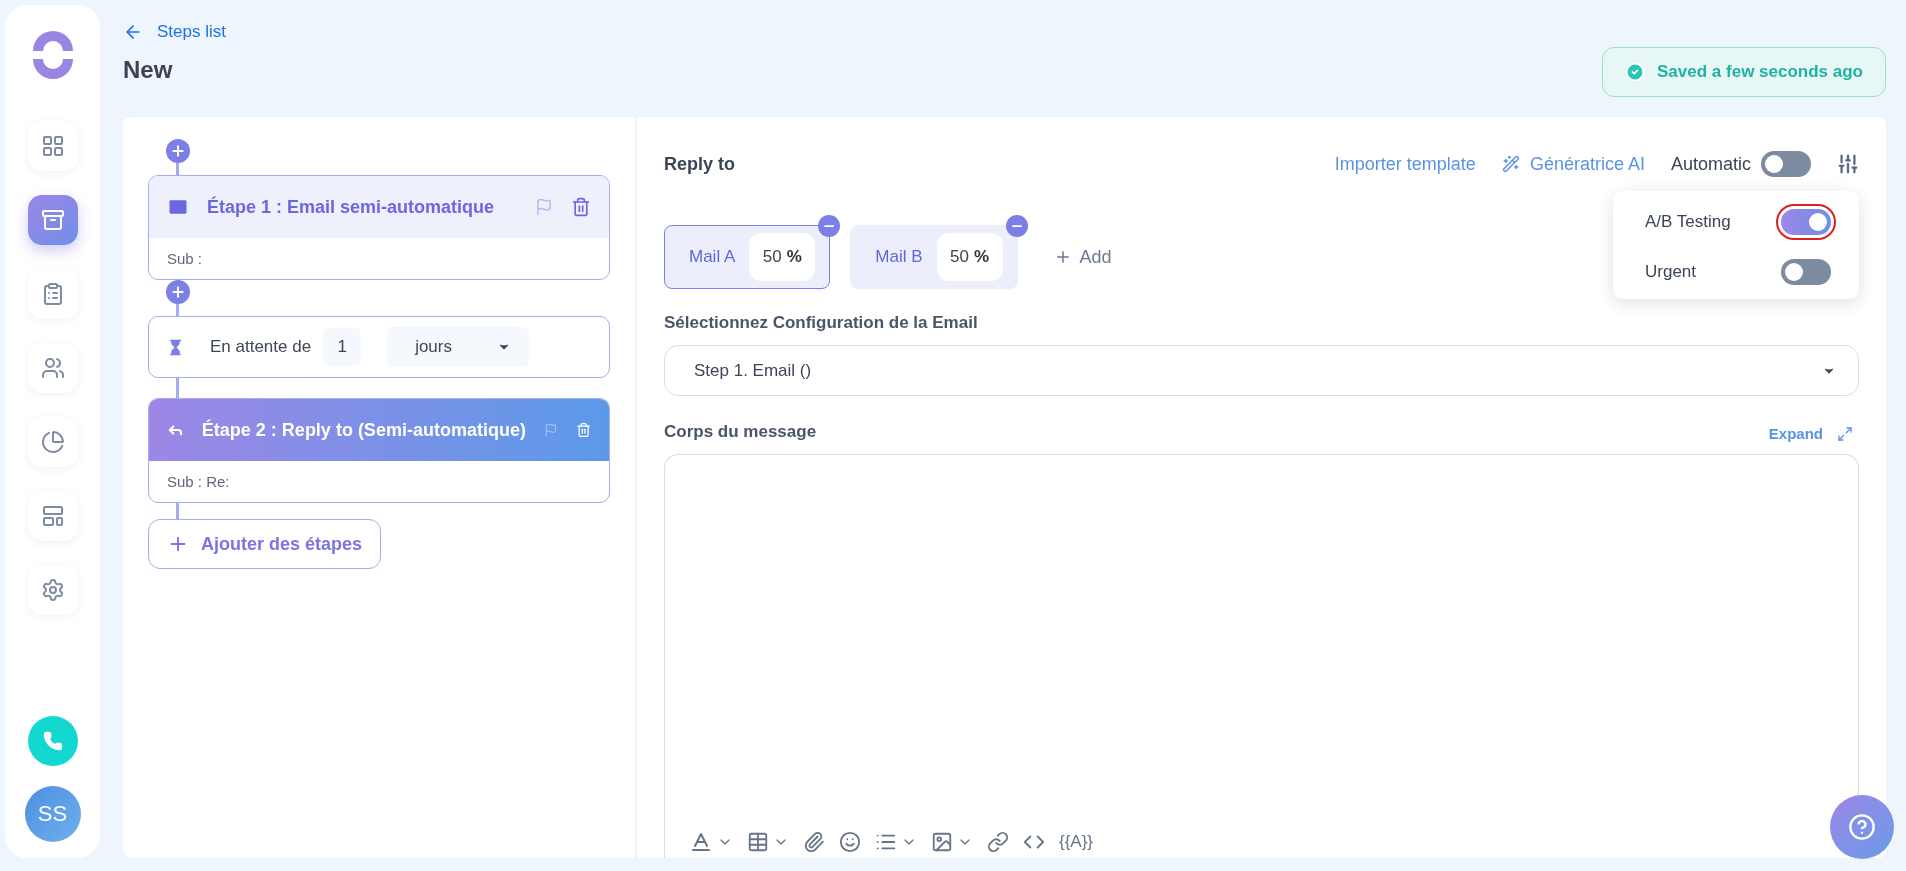 The image size is (1906, 871). Describe the element at coordinates (712, 257) in the screenshot. I see `variant-label: Mail A` at that location.